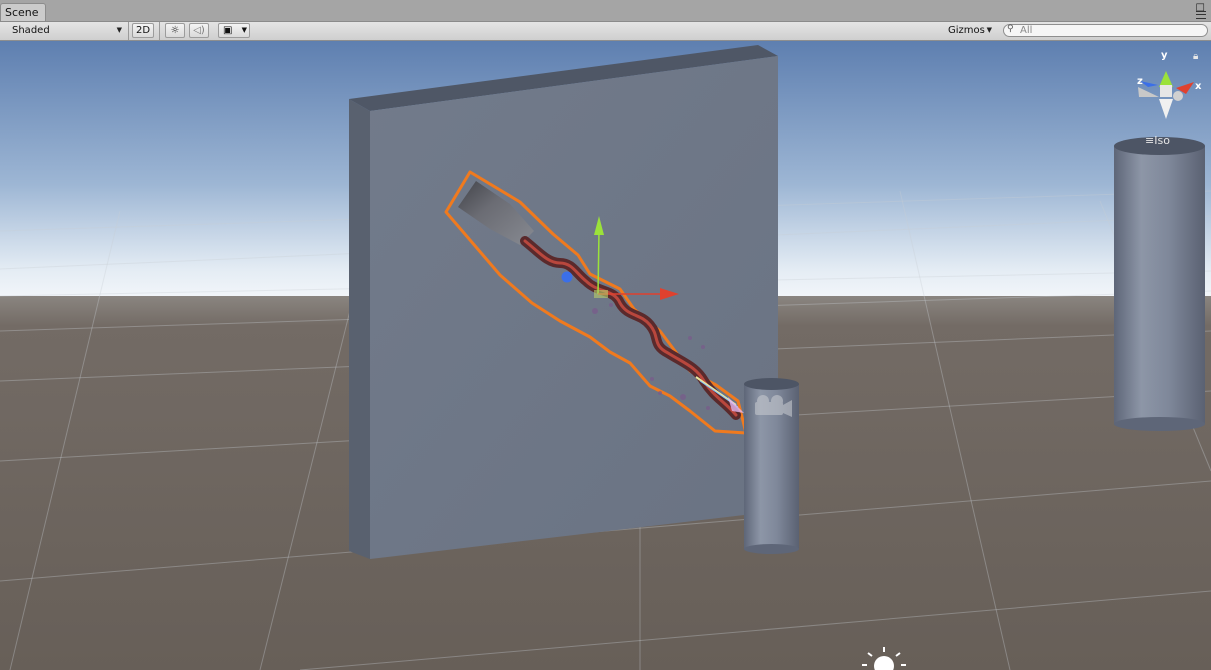  I want to click on projection-label: Iso, so click(1162, 140).